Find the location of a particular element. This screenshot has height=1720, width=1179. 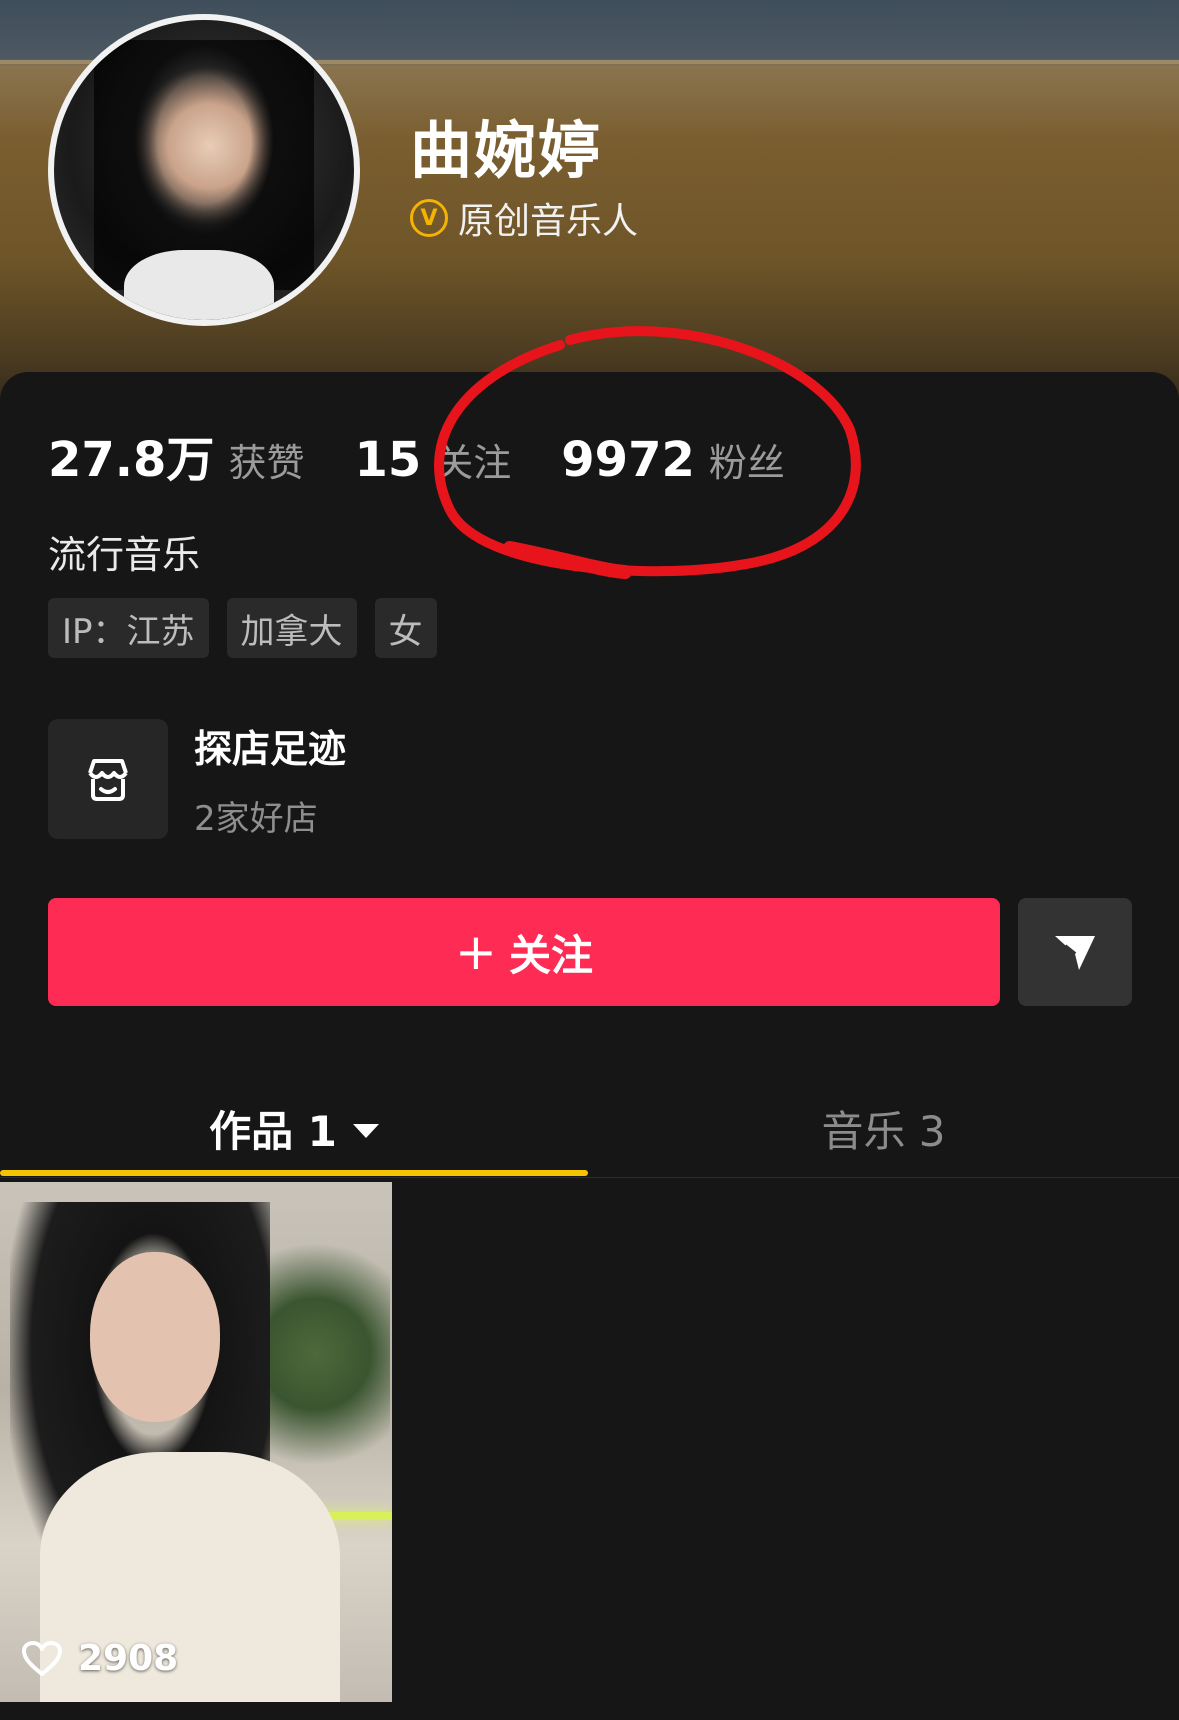

store-visits-entry: 探店足迹 2家好店 is located at coordinates (197, 779).